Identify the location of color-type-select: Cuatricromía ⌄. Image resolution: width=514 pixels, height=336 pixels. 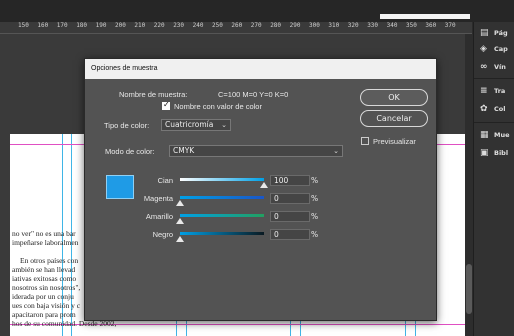
(196, 125).